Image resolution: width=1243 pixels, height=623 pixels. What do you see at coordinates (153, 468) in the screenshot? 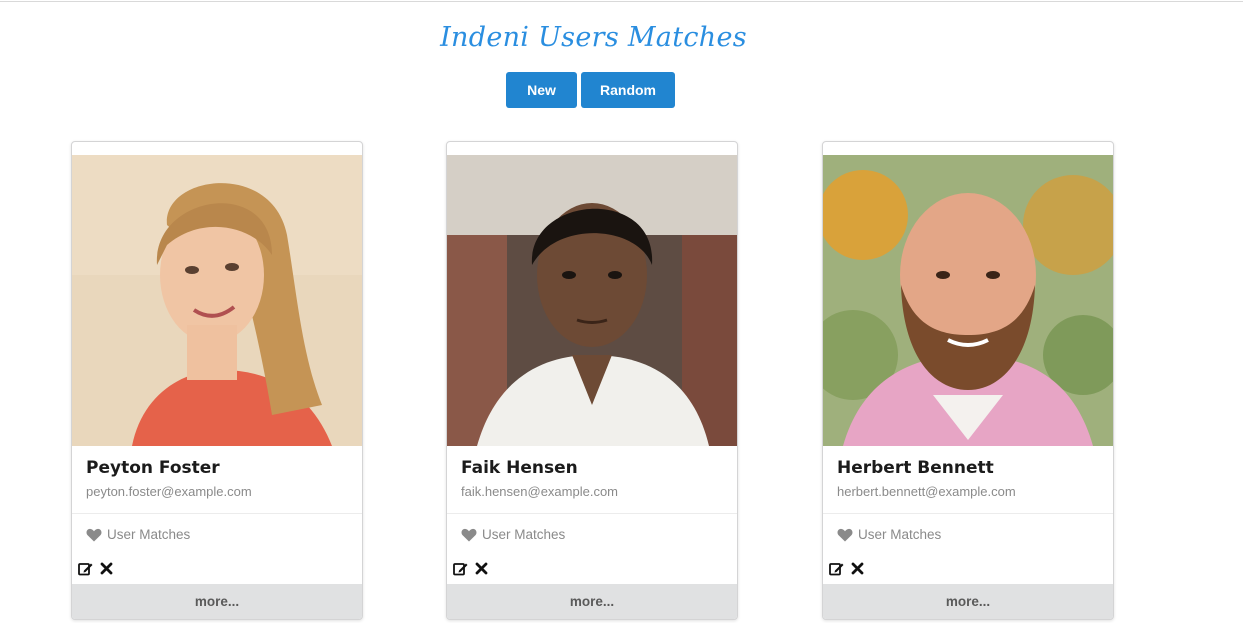
I see `user-name: Peyton Foster` at bounding box center [153, 468].